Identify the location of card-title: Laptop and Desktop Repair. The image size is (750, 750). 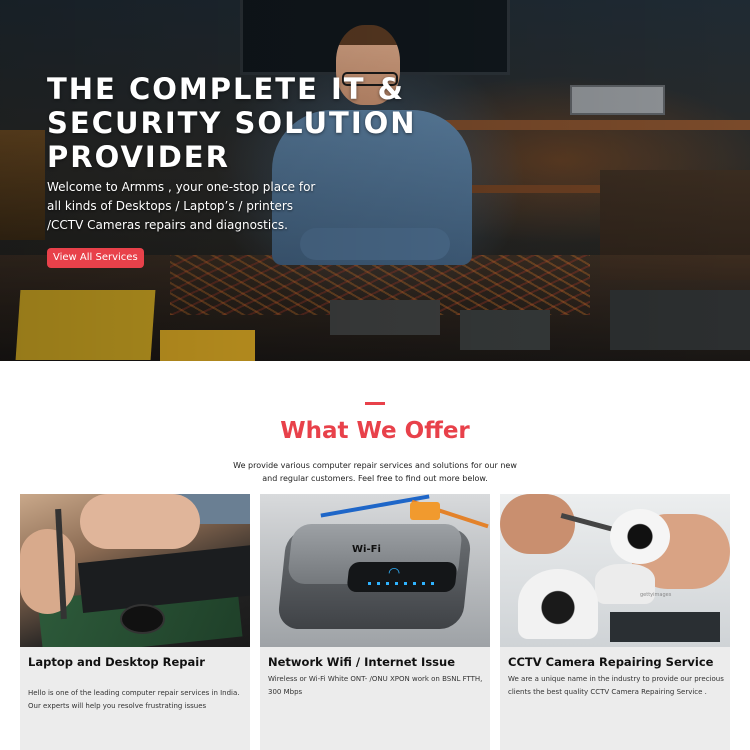
(136, 662).